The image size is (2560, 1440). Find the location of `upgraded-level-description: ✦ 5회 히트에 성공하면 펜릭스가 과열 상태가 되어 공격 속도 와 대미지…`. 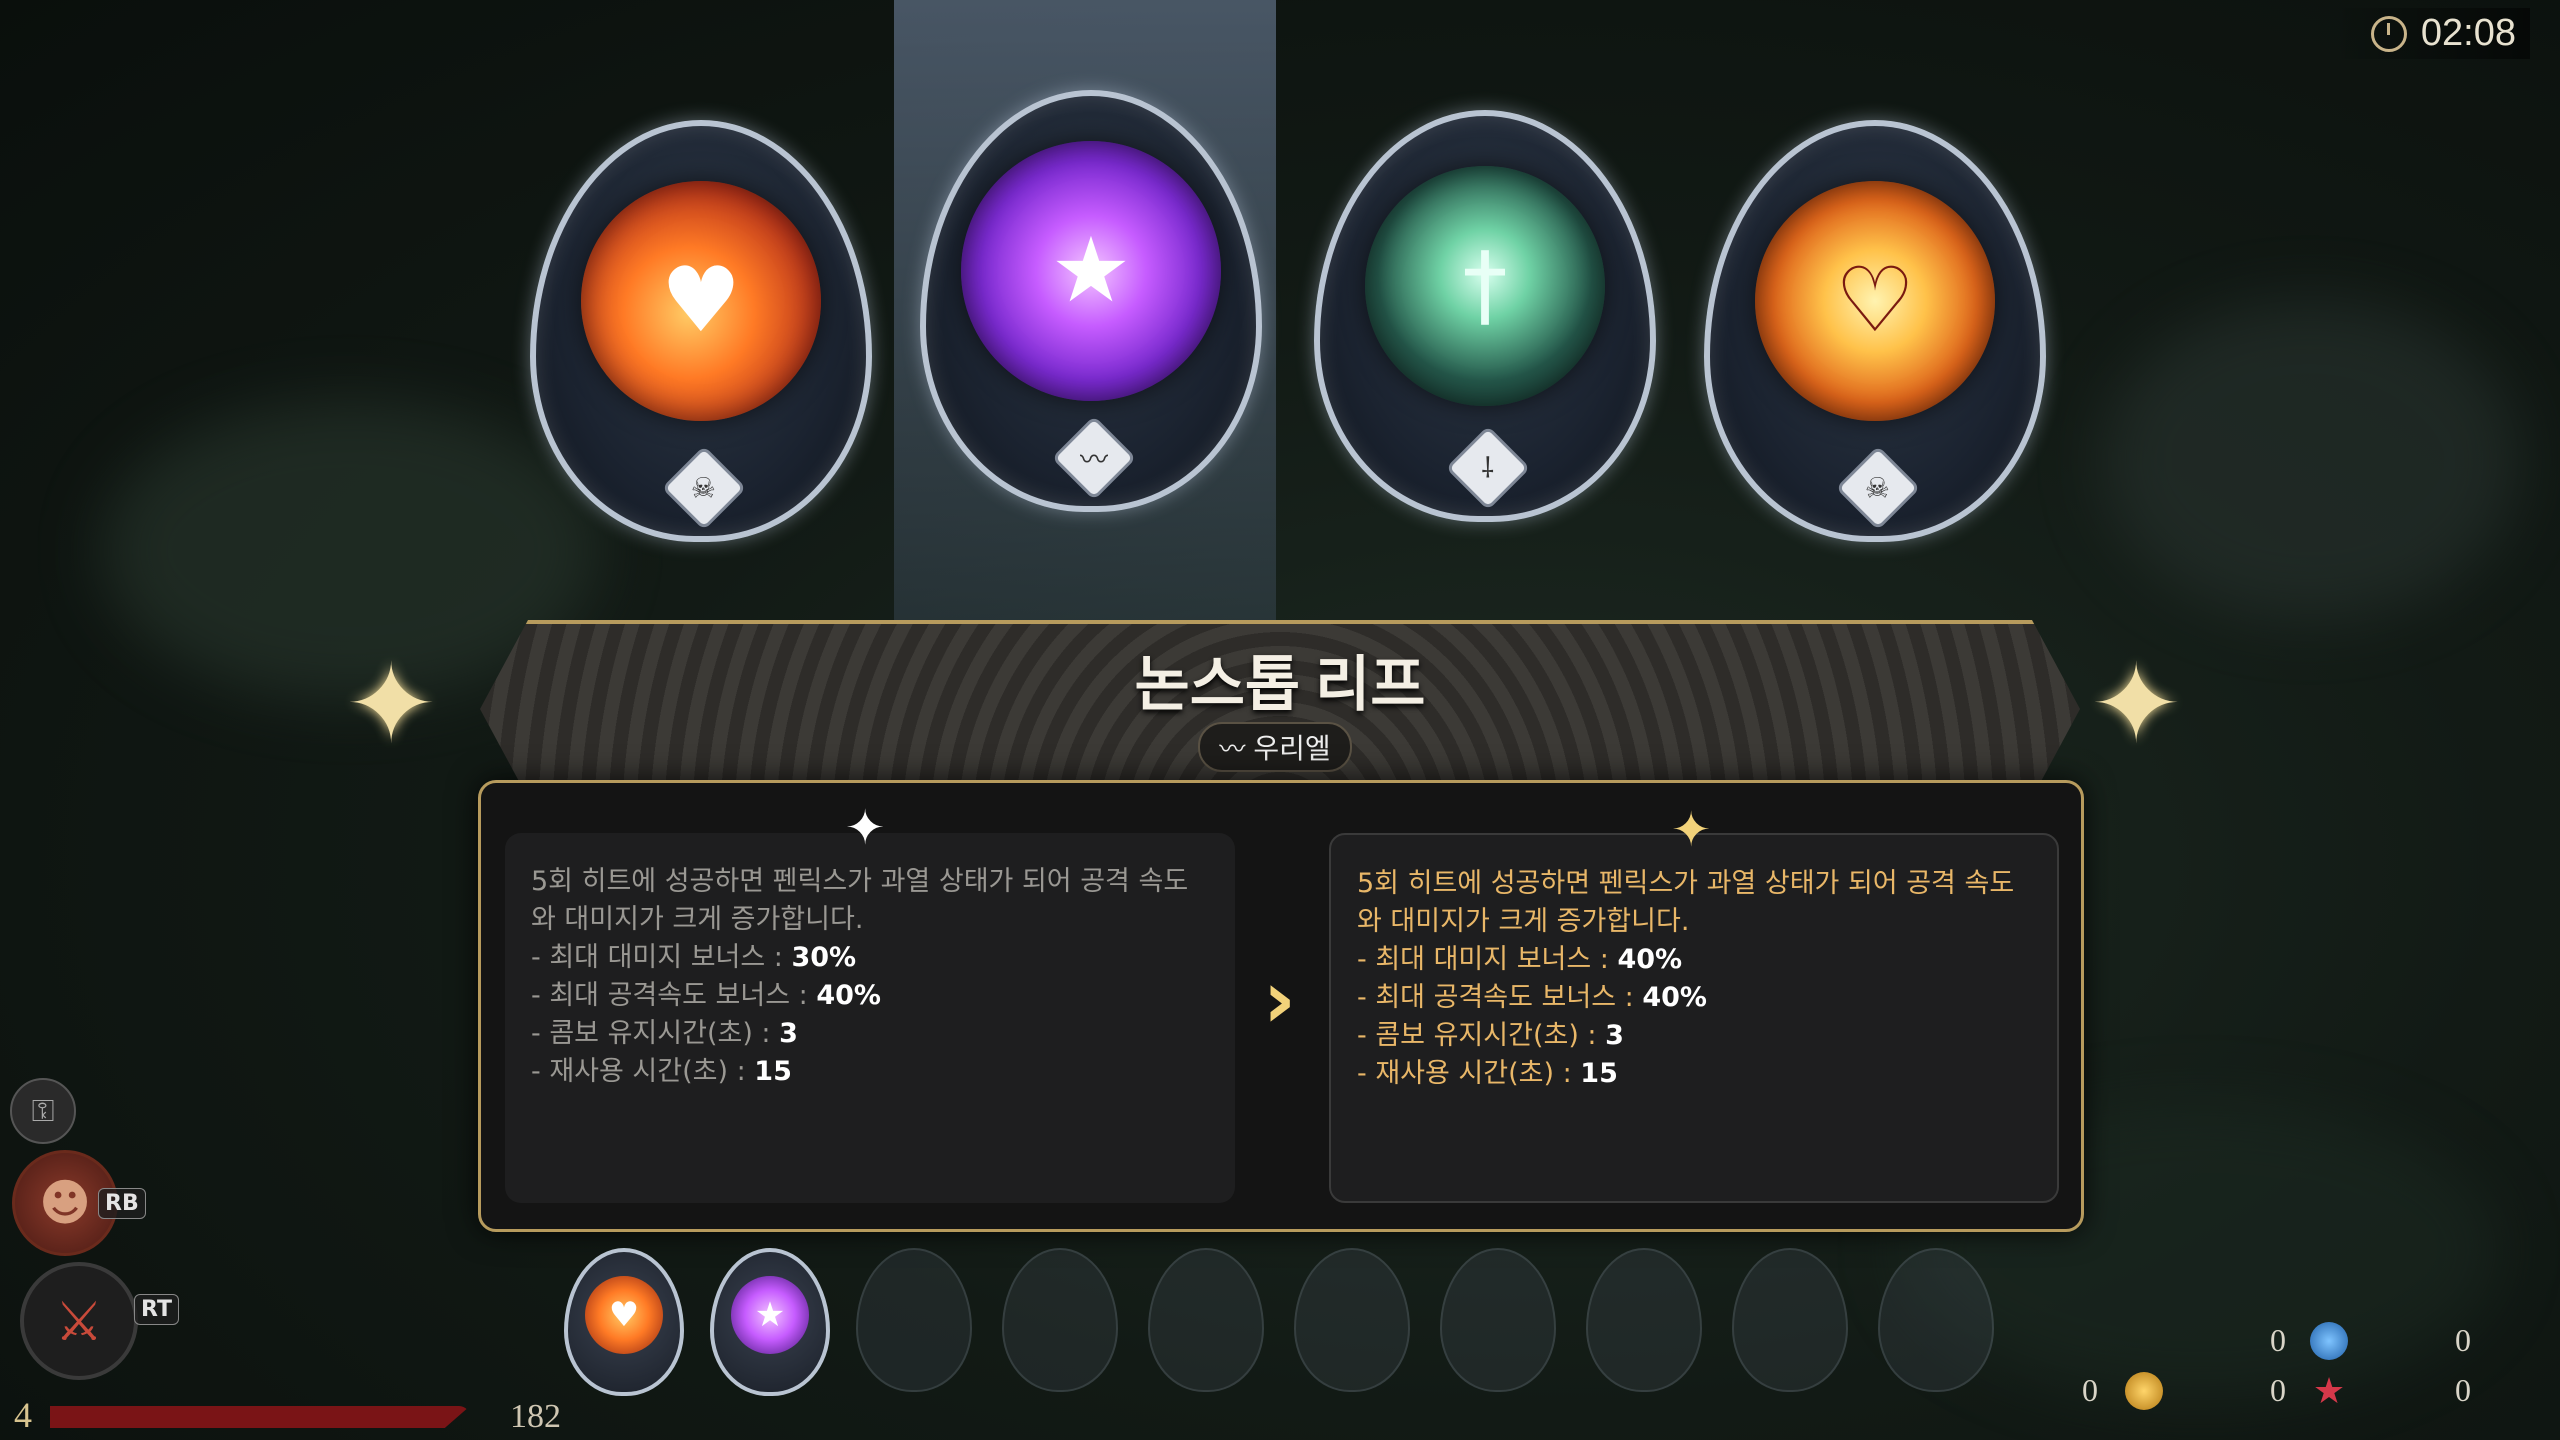

upgraded-level-description: ✦ 5회 히트에 성공하면 펜릭스가 과열 상태가 되어 공격 속도 와 대미지… is located at coordinates (1694, 1004).